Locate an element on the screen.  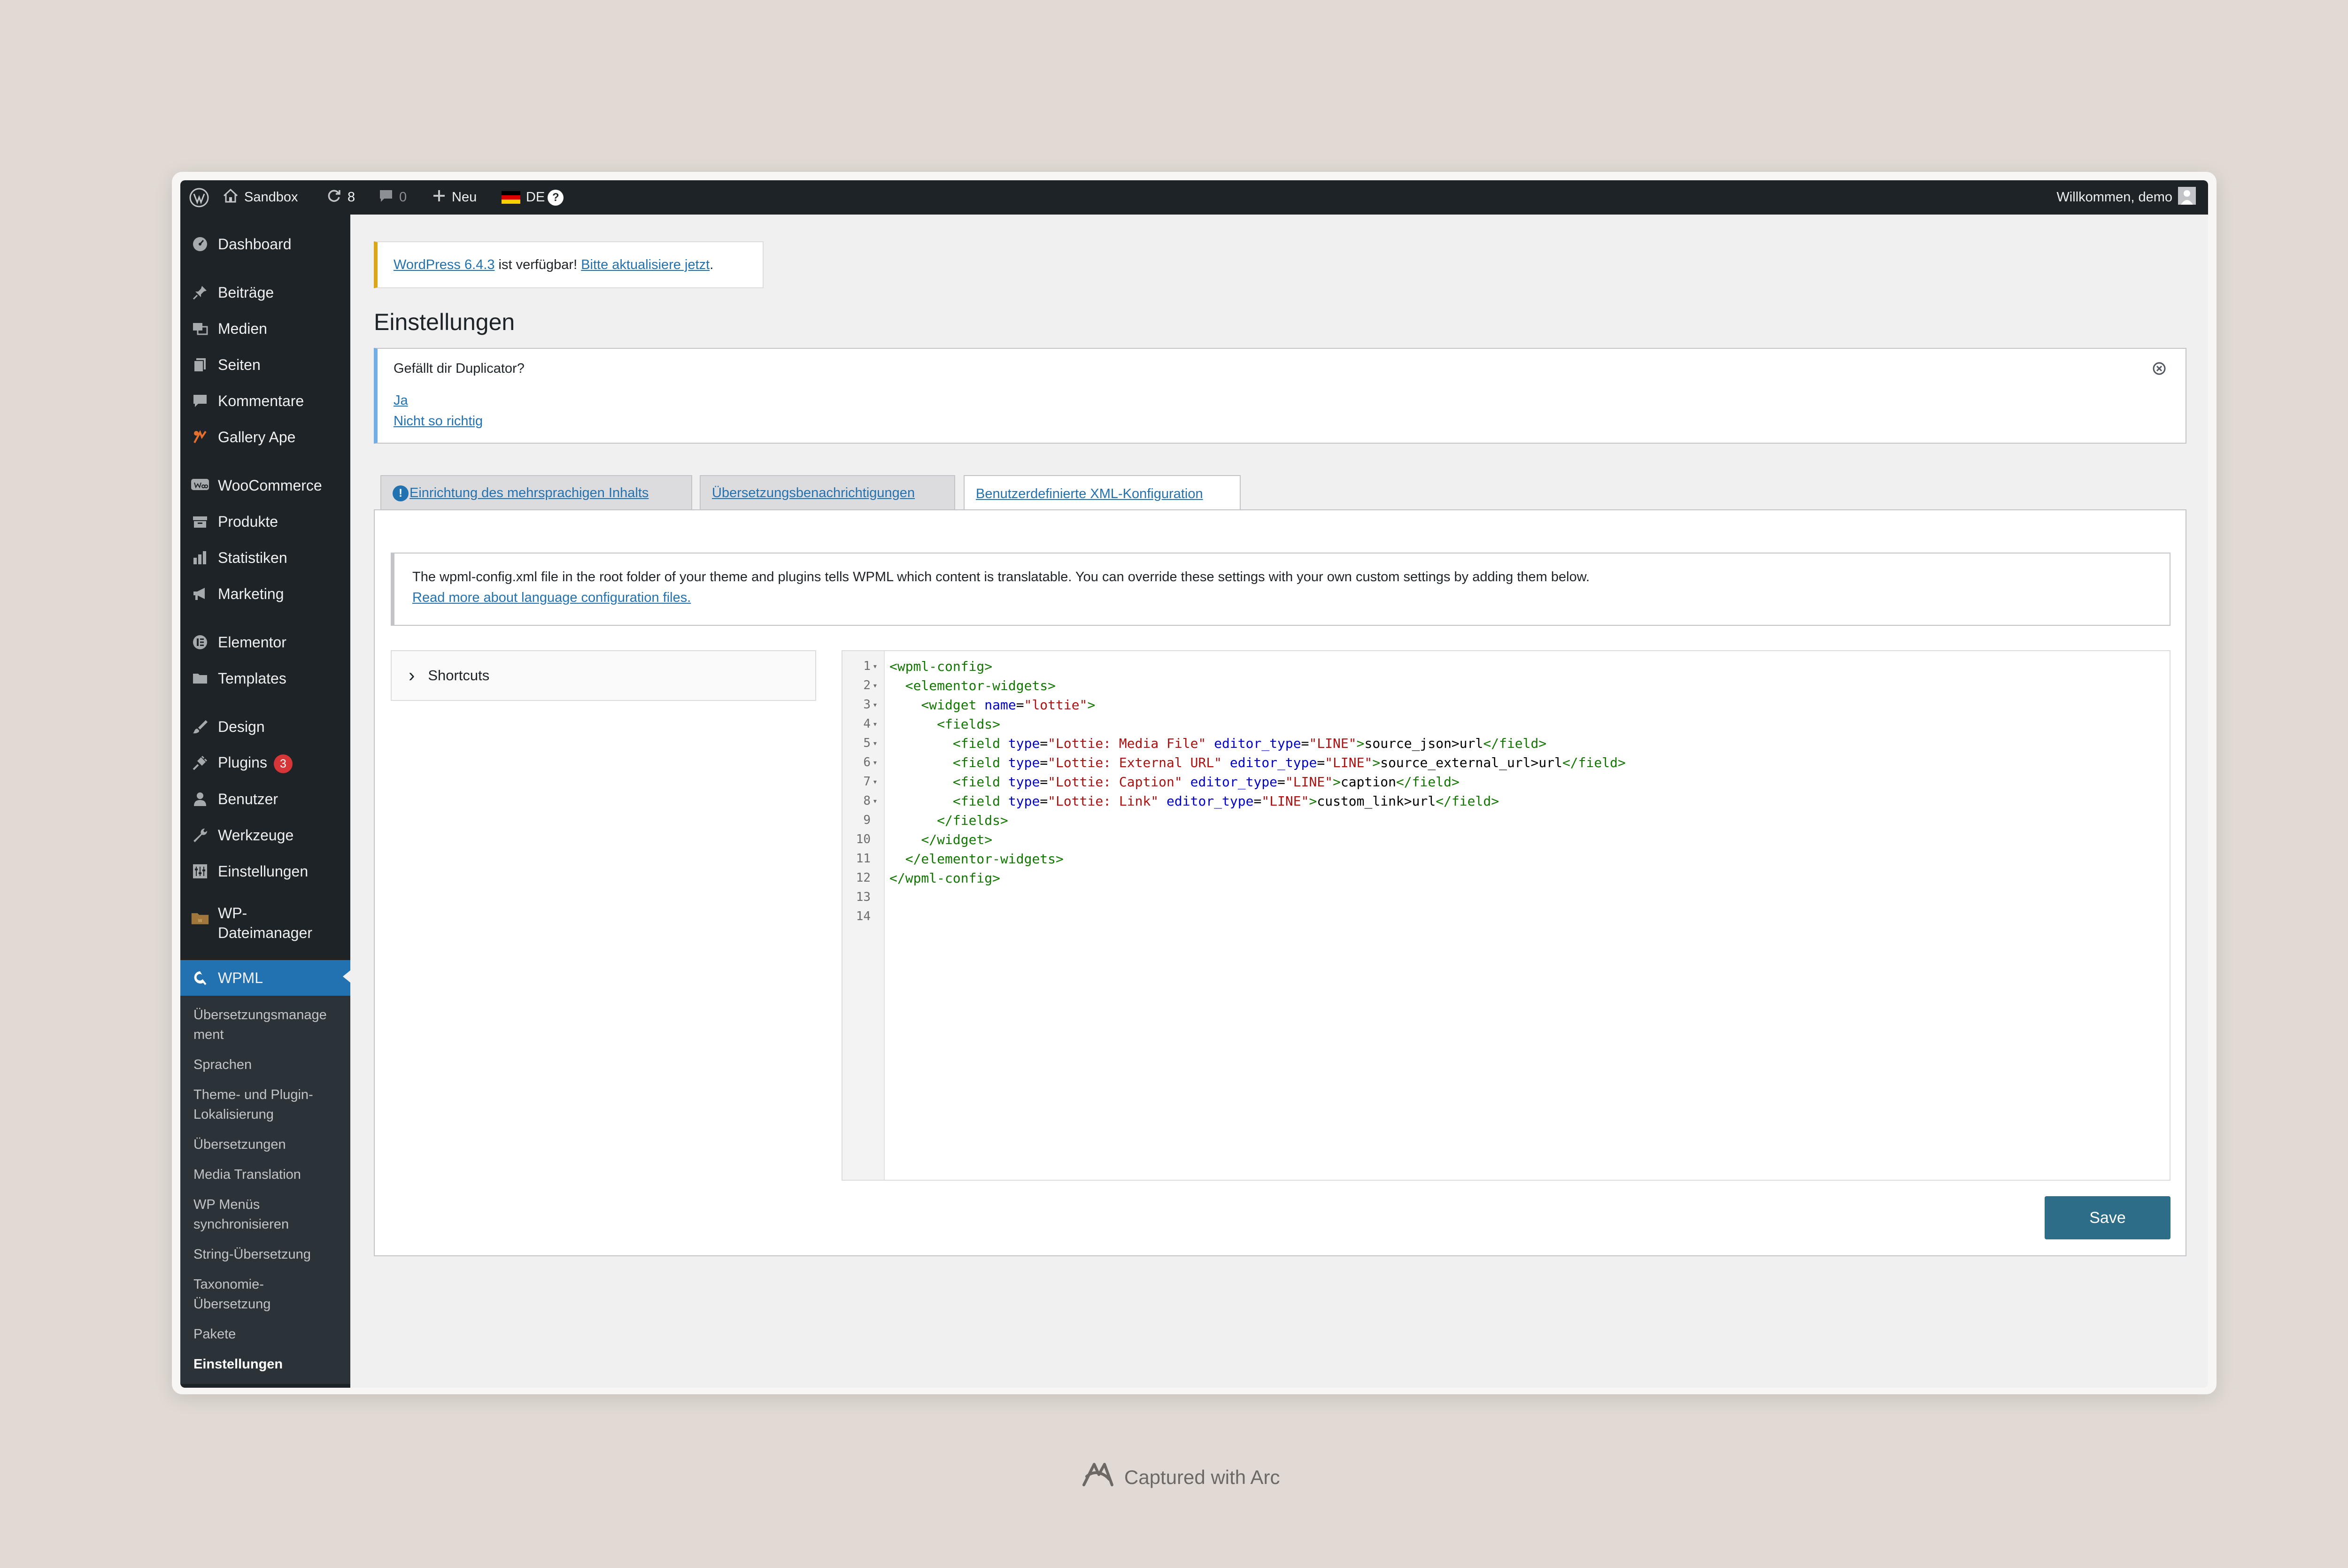
submenu-item-wp-menues-synchronisieren: WP Menüs synchronisieren is located at coordinates (268, 1215).